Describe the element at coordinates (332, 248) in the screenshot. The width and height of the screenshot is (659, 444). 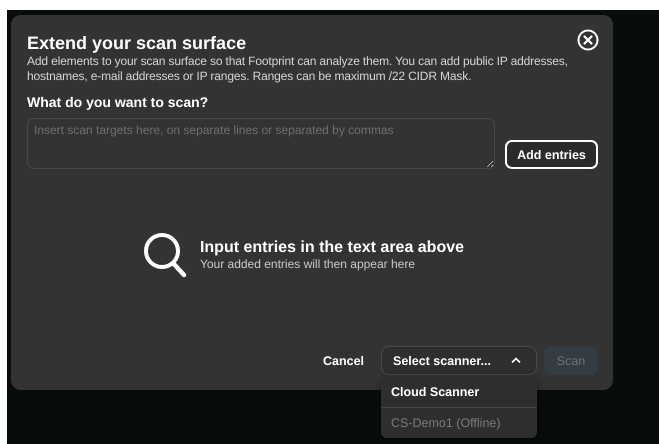
I see `empty-state-title: Input entries in the text area above` at that location.